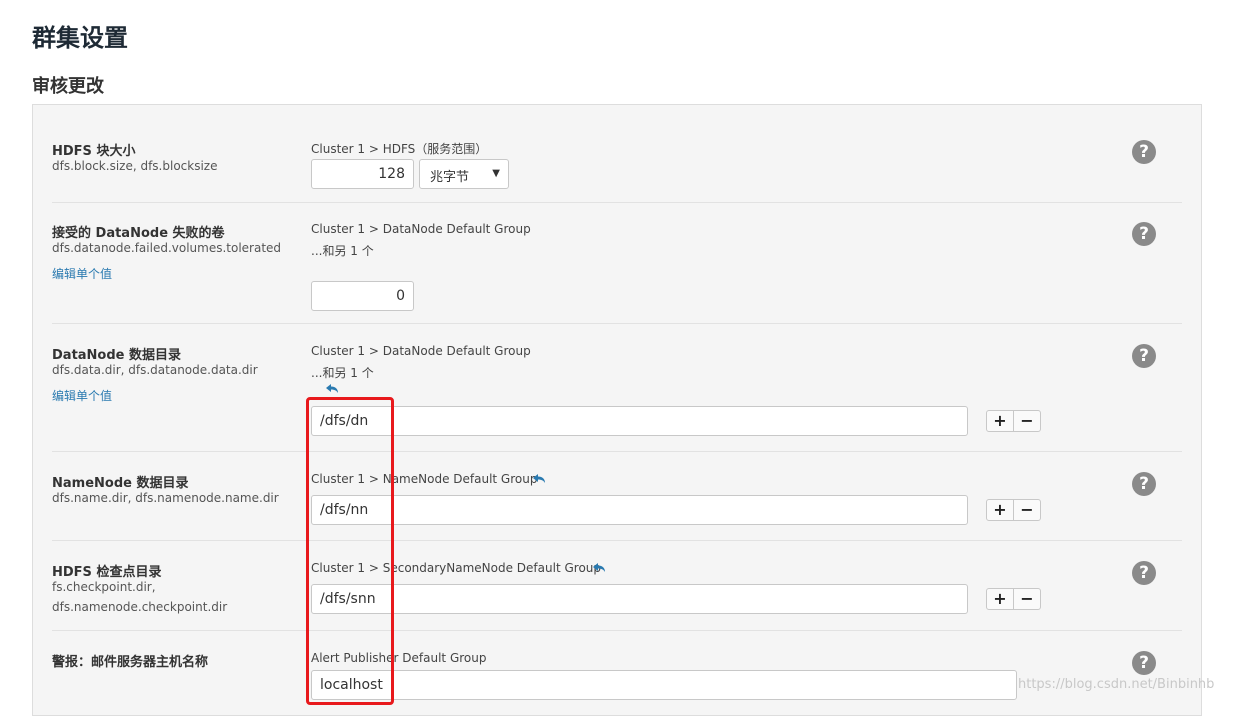 The width and height of the screenshot is (1233, 716). What do you see at coordinates (424, 479) in the screenshot?
I see `setting-scope: Cluster 1 > NameNode Default Group` at bounding box center [424, 479].